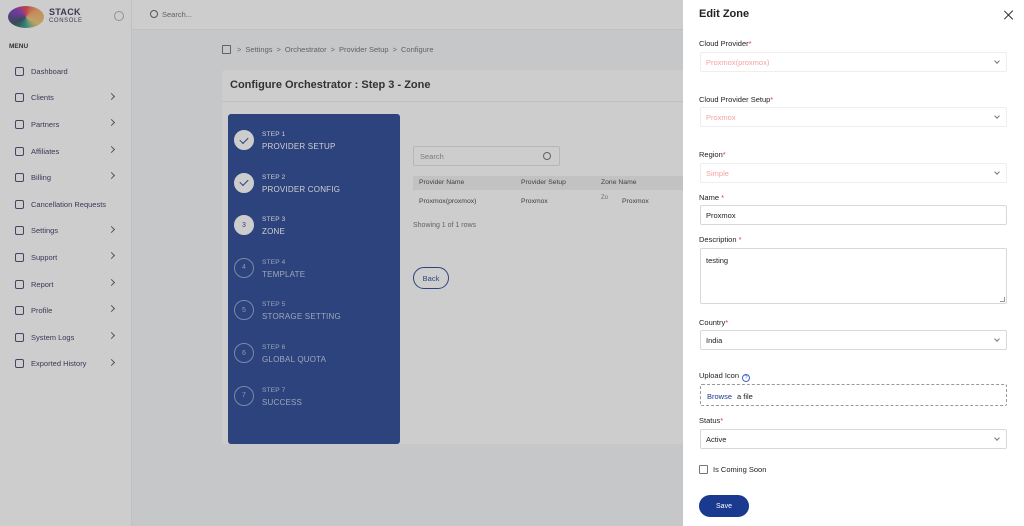 The width and height of the screenshot is (1024, 526). I want to click on country-label: Country*, so click(714, 322).